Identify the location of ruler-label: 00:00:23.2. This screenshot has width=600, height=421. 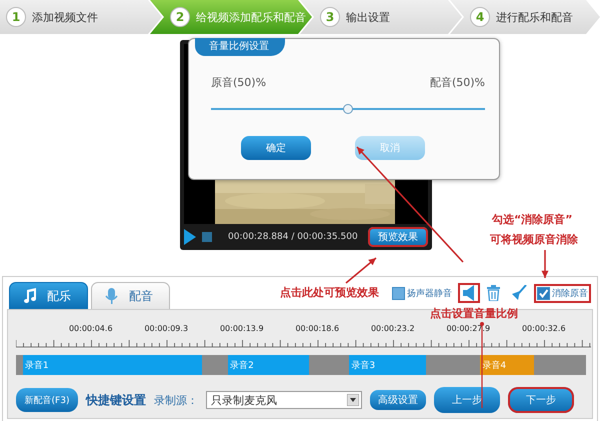
(393, 329).